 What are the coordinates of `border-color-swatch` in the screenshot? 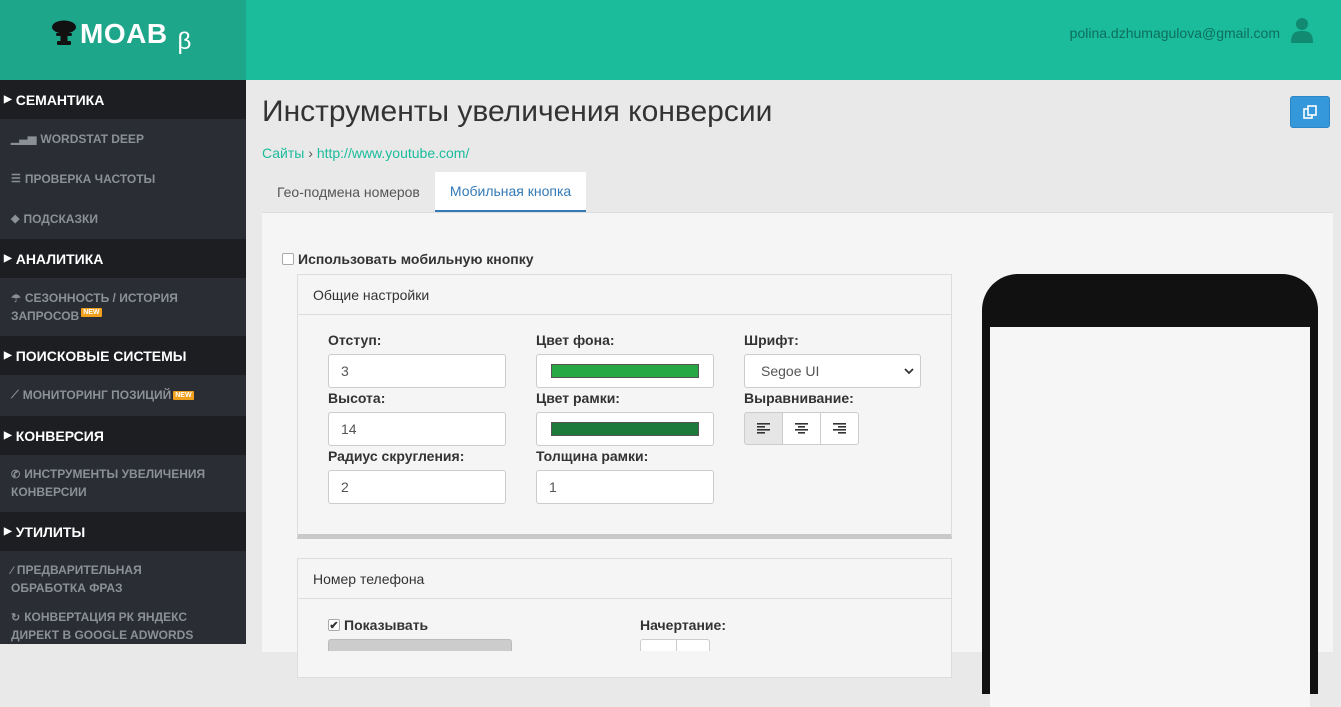 It's located at (625, 429).